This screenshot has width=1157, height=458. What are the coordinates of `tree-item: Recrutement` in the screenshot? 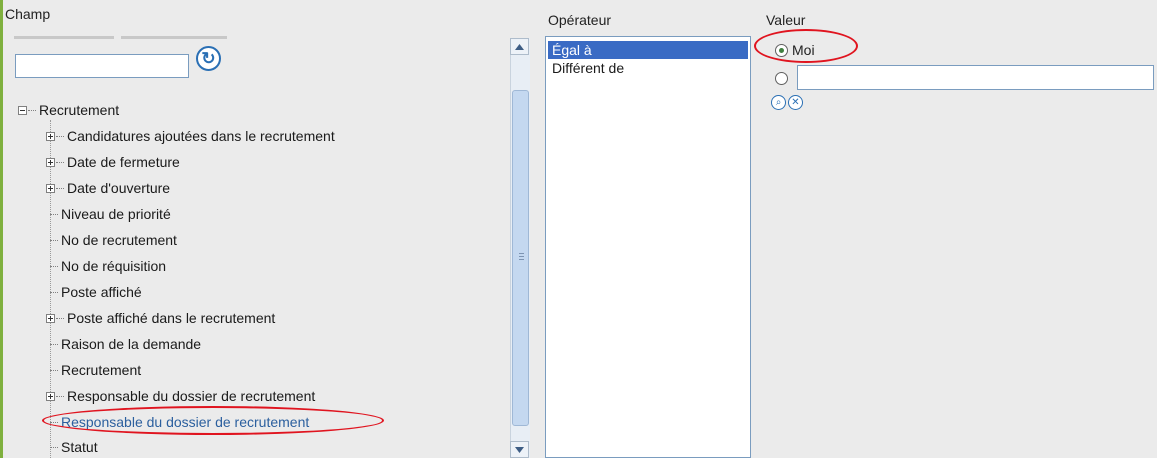 It's located at (95, 370).